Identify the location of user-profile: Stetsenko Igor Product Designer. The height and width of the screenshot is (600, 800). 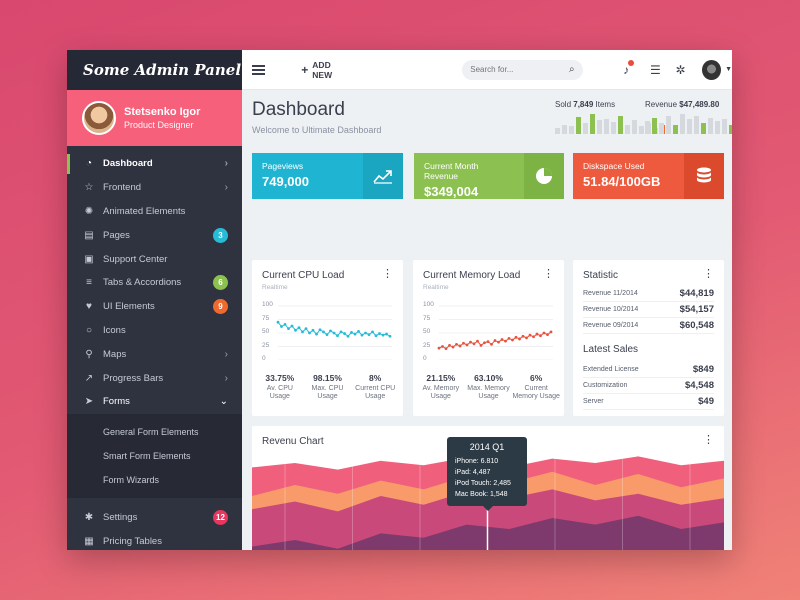
(154, 118).